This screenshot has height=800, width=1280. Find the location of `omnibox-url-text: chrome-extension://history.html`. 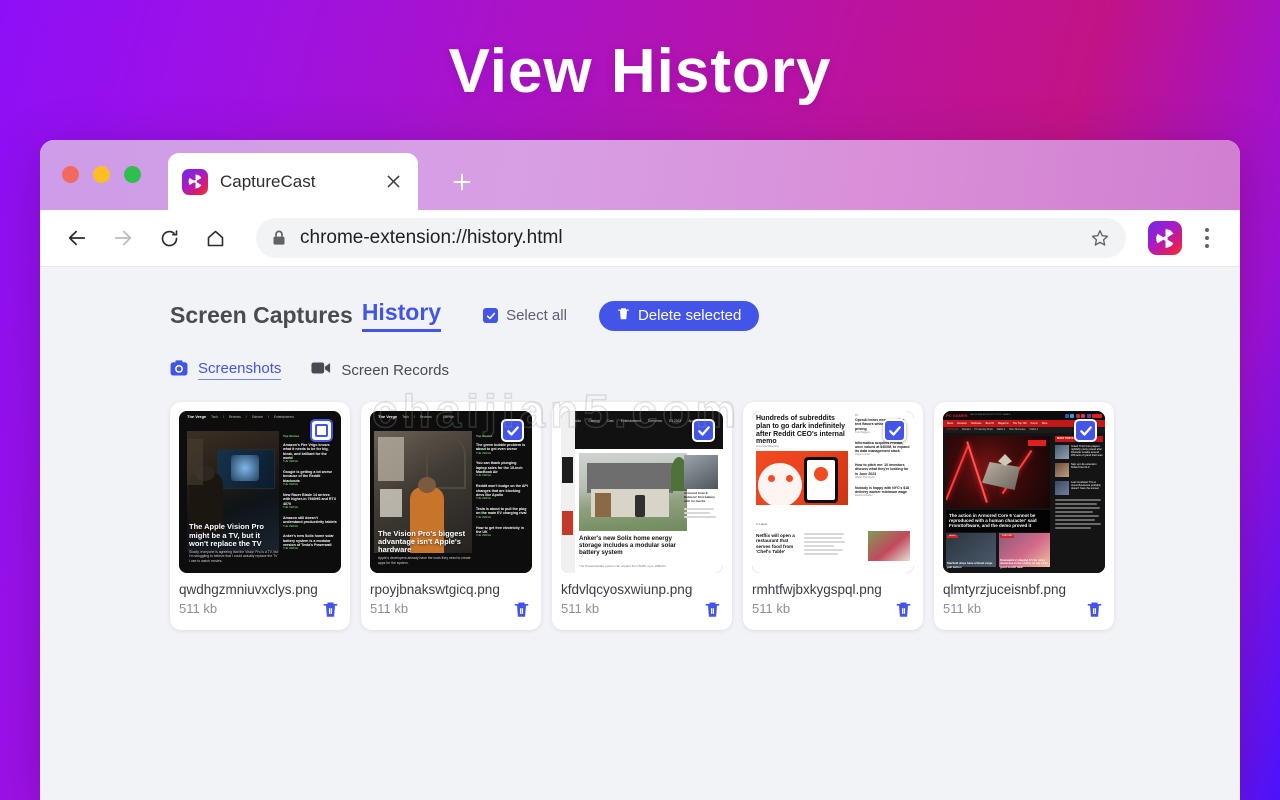

omnibox-url-text: chrome-extension://history.html is located at coordinates (690, 238).